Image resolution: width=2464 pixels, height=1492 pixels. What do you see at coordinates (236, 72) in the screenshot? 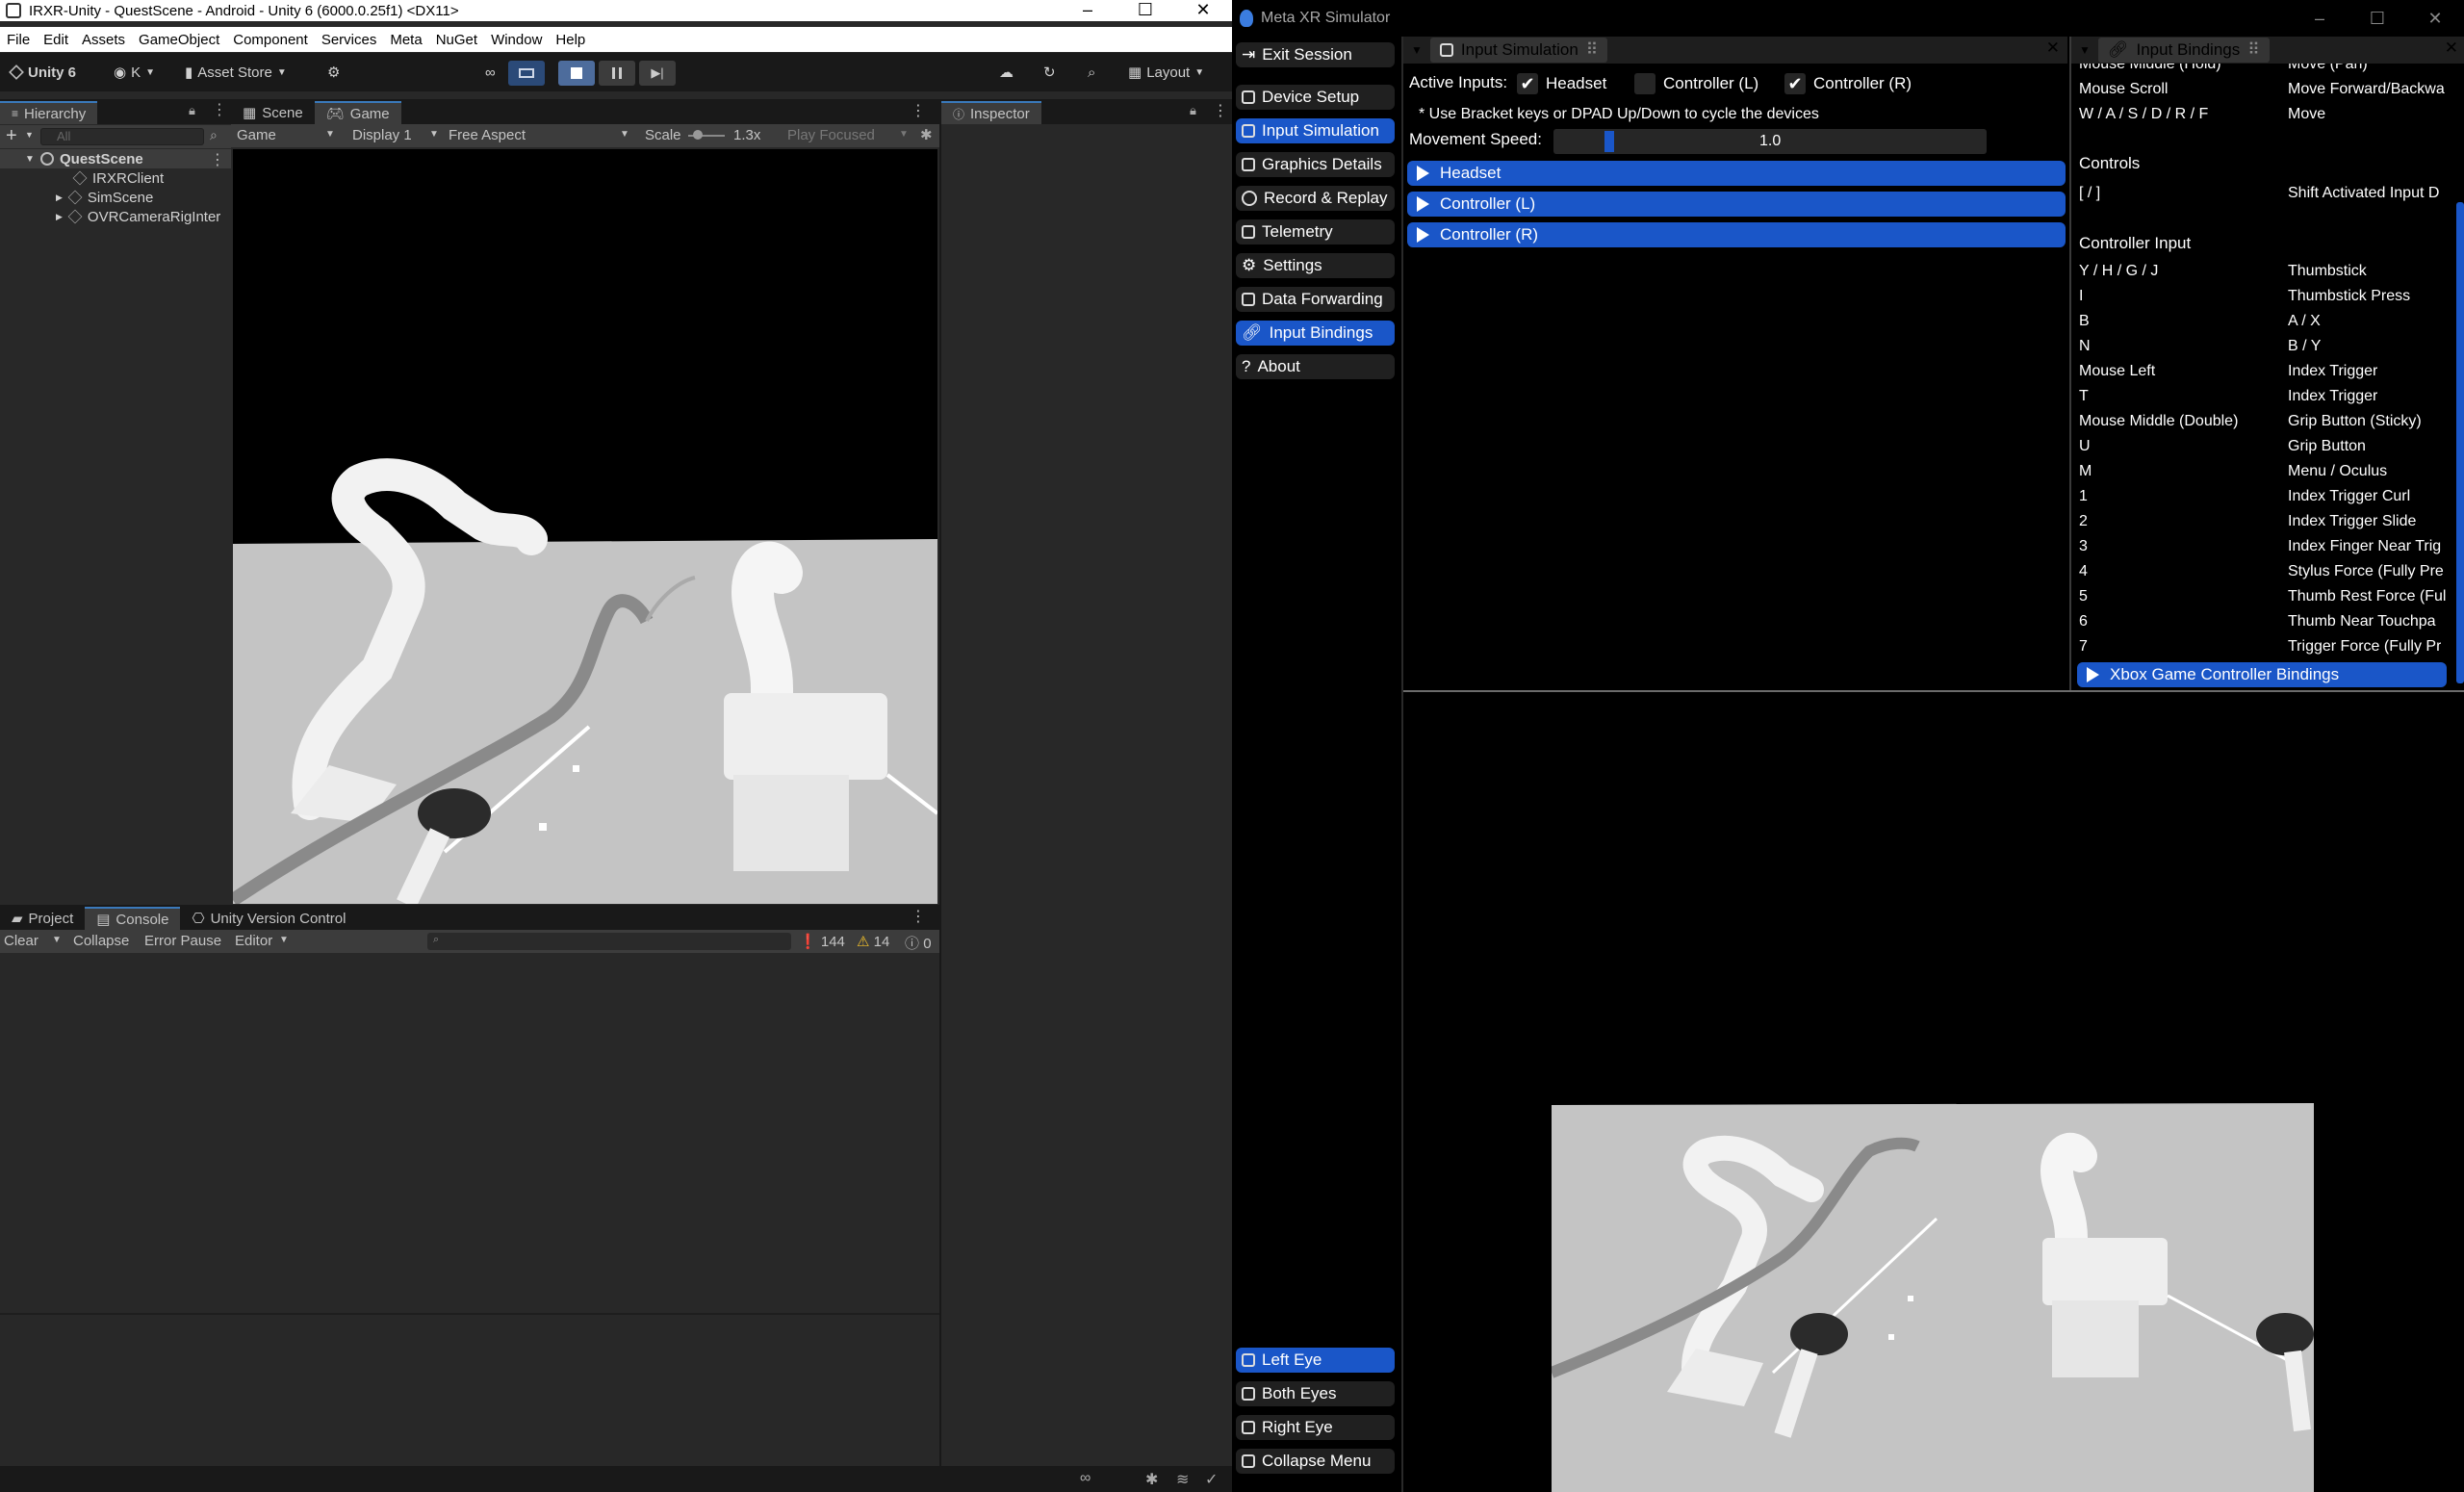
I see `asset-store-dropdown: ▮ Asset Store ▼` at bounding box center [236, 72].